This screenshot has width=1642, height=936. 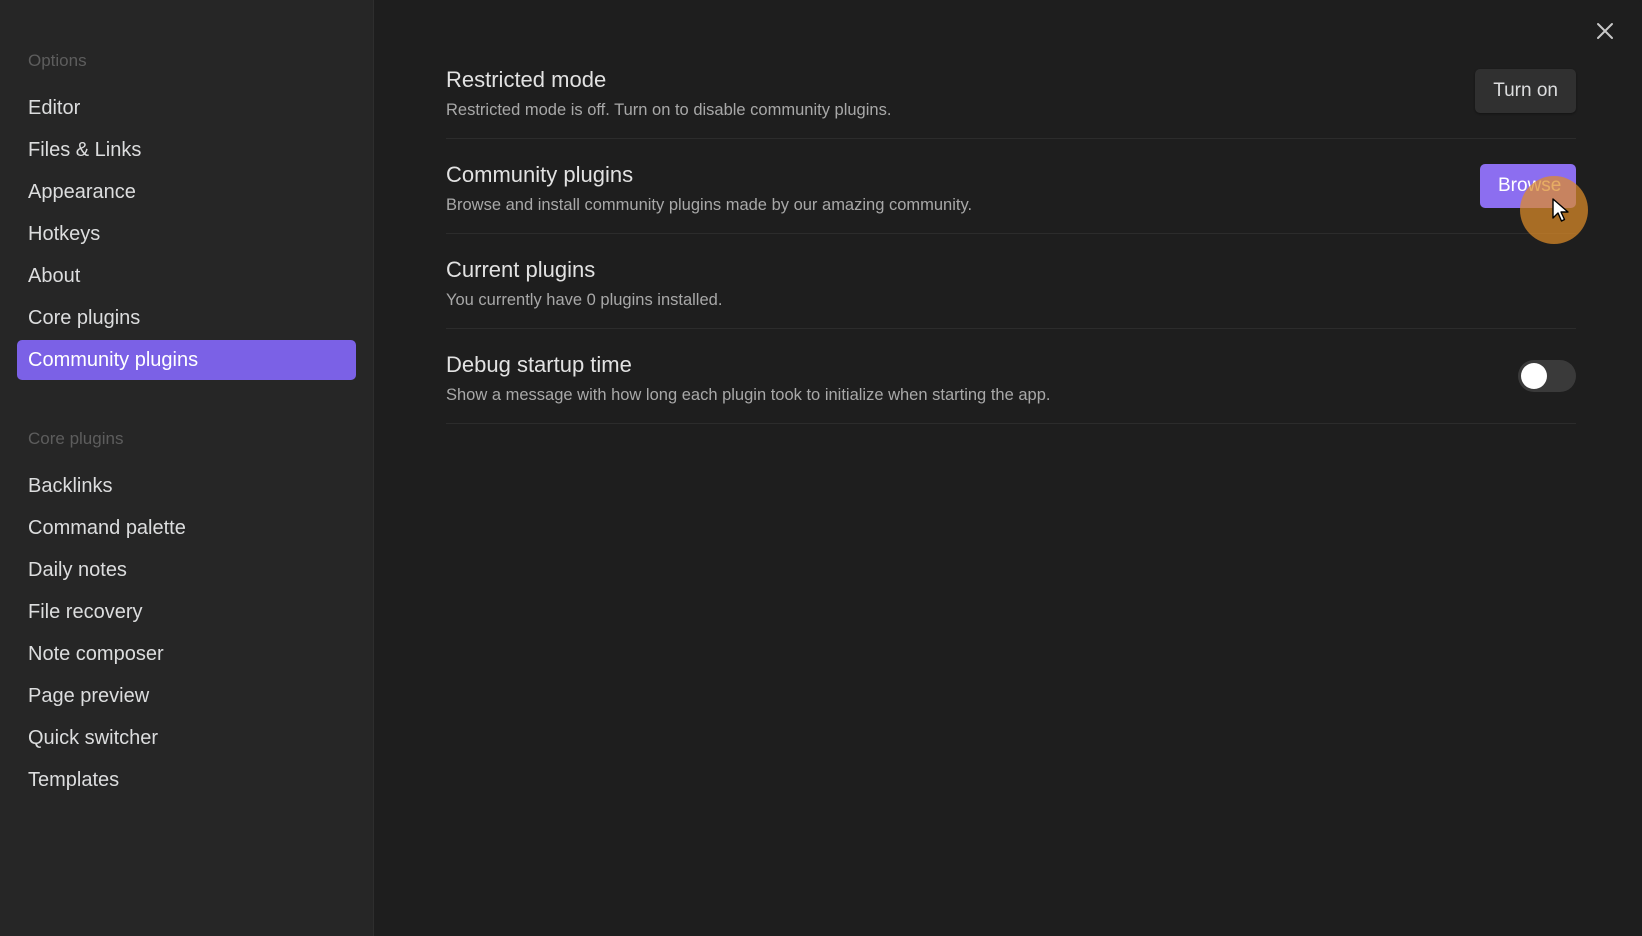 I want to click on sidebar-item-community-plugins: Community plugins, so click(x=186, y=360).